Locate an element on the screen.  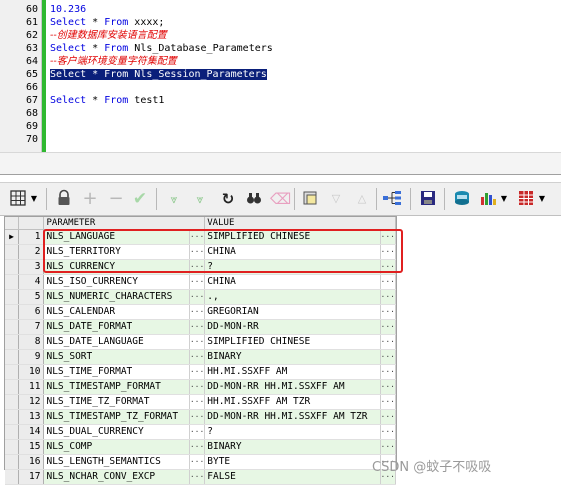
table-row: 7 NLS_DATE_FORMAT ··· DD-MON-RR ··· is located at coordinates (201, 327).